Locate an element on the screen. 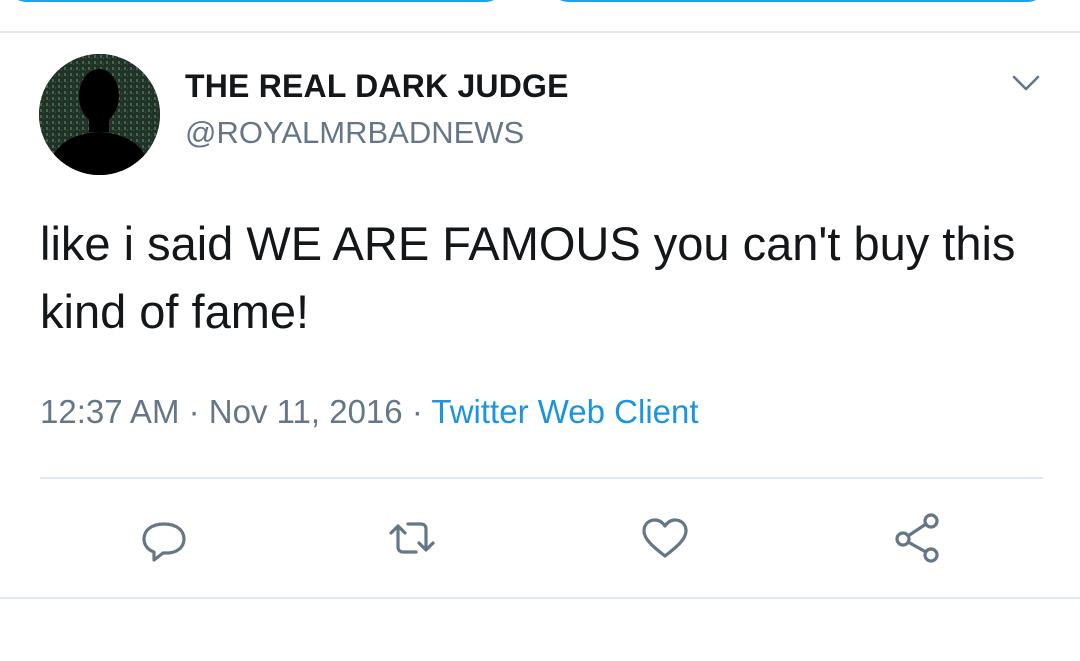 This screenshot has width=1080, height=661. retweet-button is located at coordinates (412, 538).